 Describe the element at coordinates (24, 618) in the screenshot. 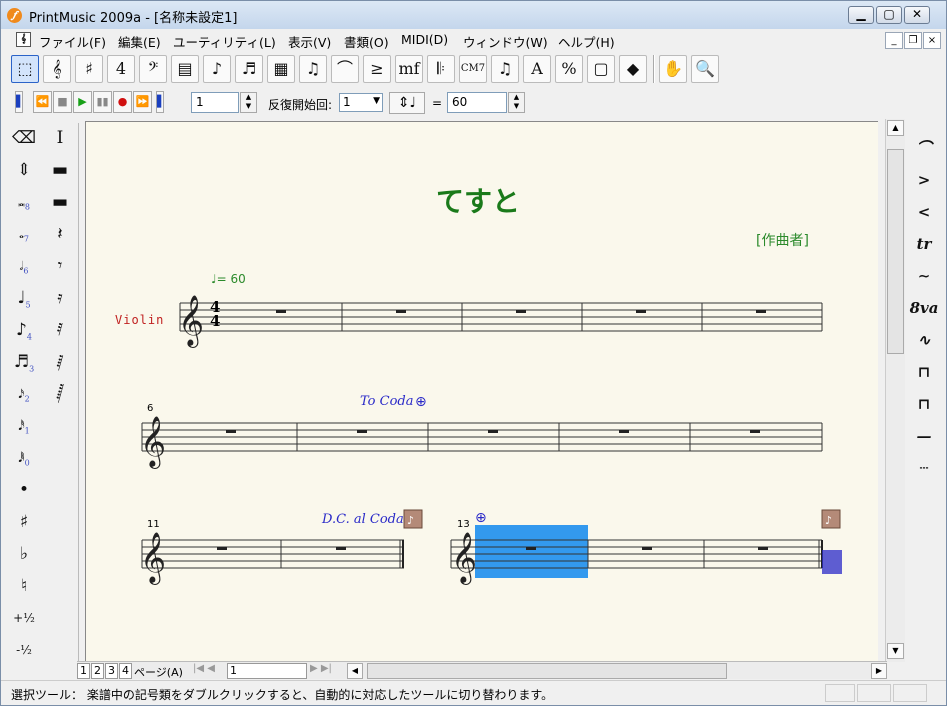

I see `half-step-up-icon: +½` at that location.